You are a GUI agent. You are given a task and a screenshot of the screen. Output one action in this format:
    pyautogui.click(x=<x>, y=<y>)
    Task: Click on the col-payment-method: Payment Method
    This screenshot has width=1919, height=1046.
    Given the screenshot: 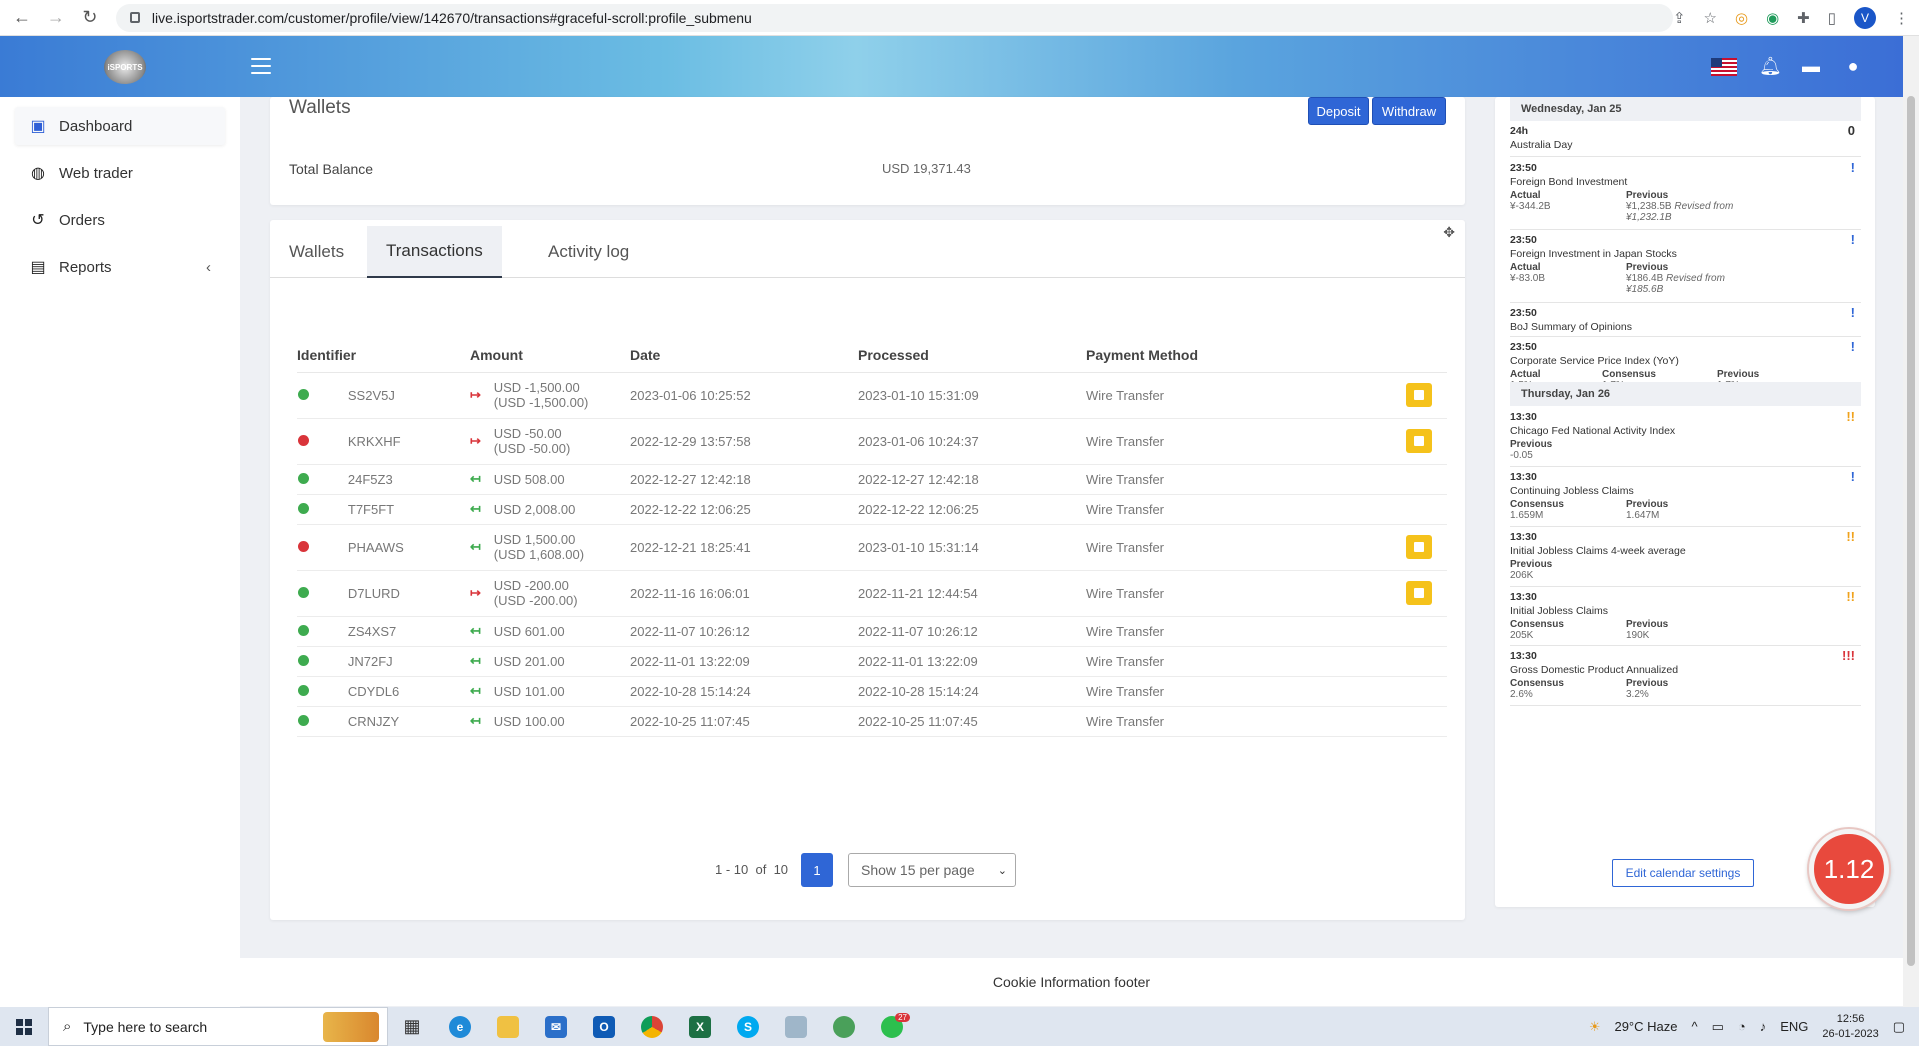 What is the action you would take?
    pyautogui.click(x=1246, y=355)
    